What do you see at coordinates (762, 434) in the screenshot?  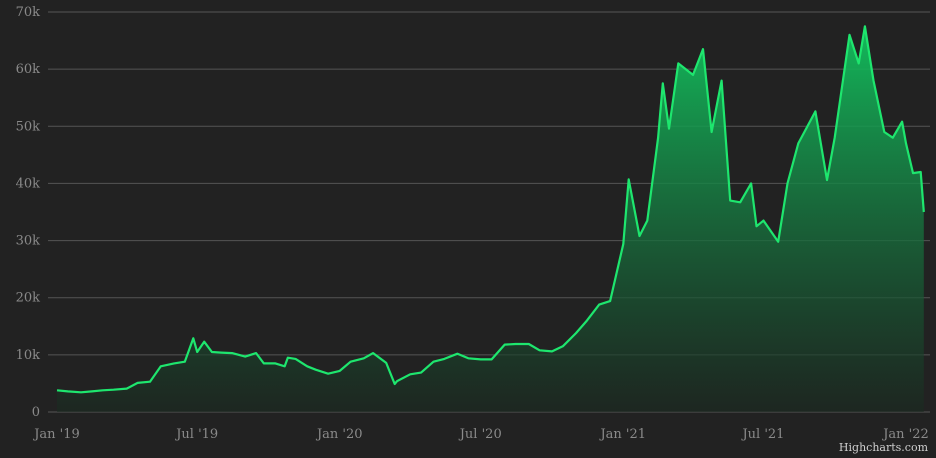 I see `x-tick-label: Jul '21` at bounding box center [762, 434].